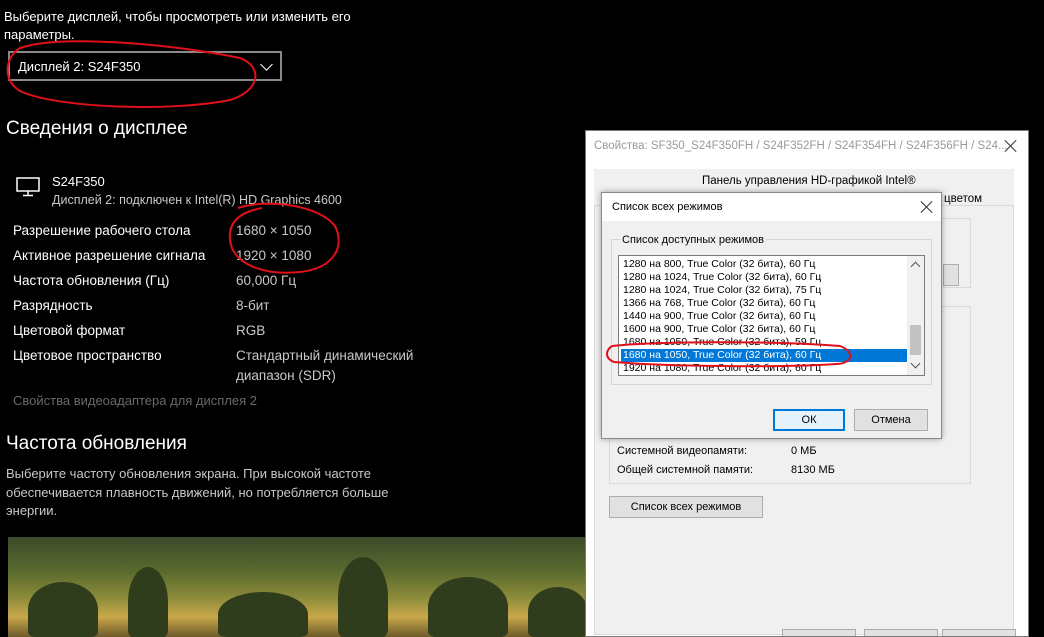 Image resolution: width=1044 pixels, height=637 pixels. What do you see at coordinates (979, 632) in the screenshot?
I see `props-apply-button` at bounding box center [979, 632].